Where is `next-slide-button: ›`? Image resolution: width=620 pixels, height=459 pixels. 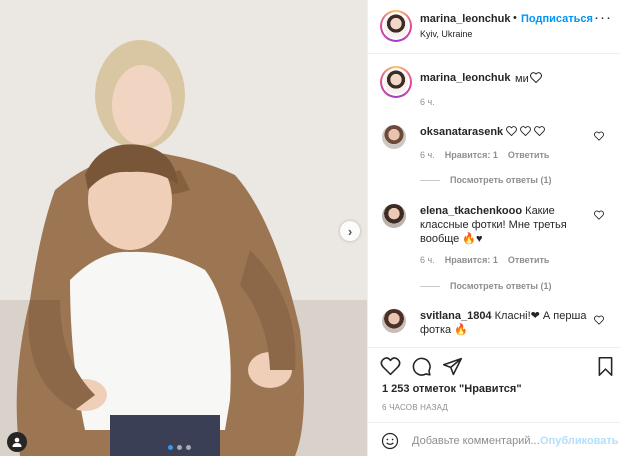 next-slide-button: › is located at coordinates (350, 231).